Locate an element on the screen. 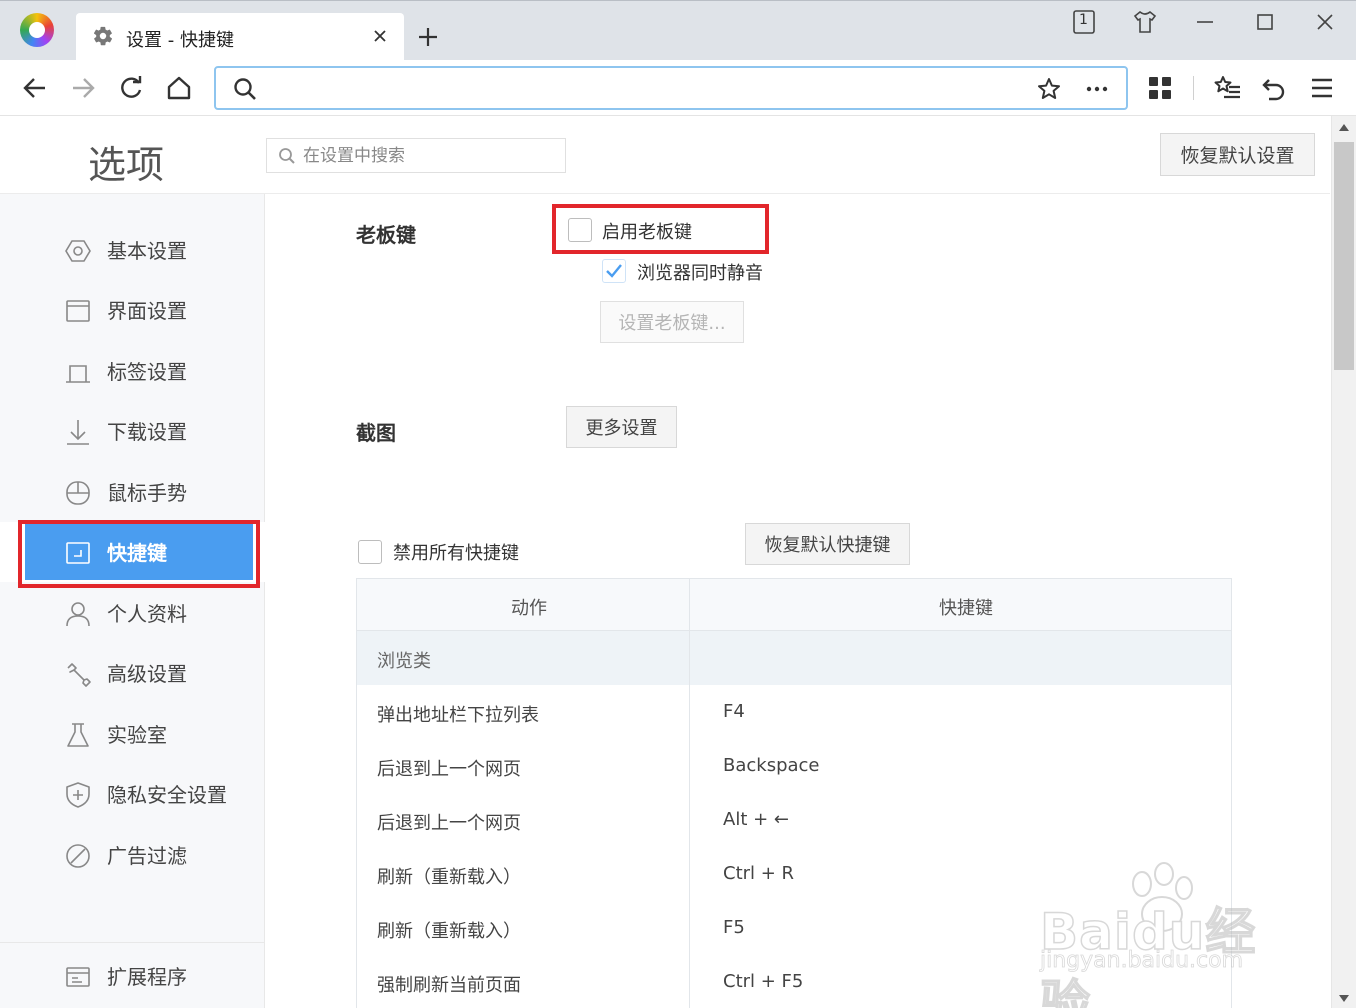  tab-title: 设置 - 快捷键 is located at coordinates (180, 40).